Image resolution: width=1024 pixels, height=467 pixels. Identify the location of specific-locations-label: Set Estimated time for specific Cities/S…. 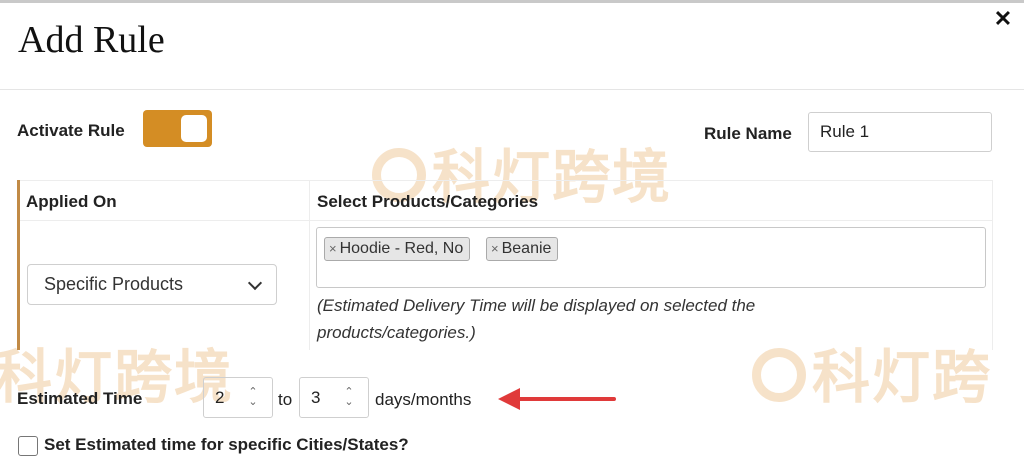
(226, 444).